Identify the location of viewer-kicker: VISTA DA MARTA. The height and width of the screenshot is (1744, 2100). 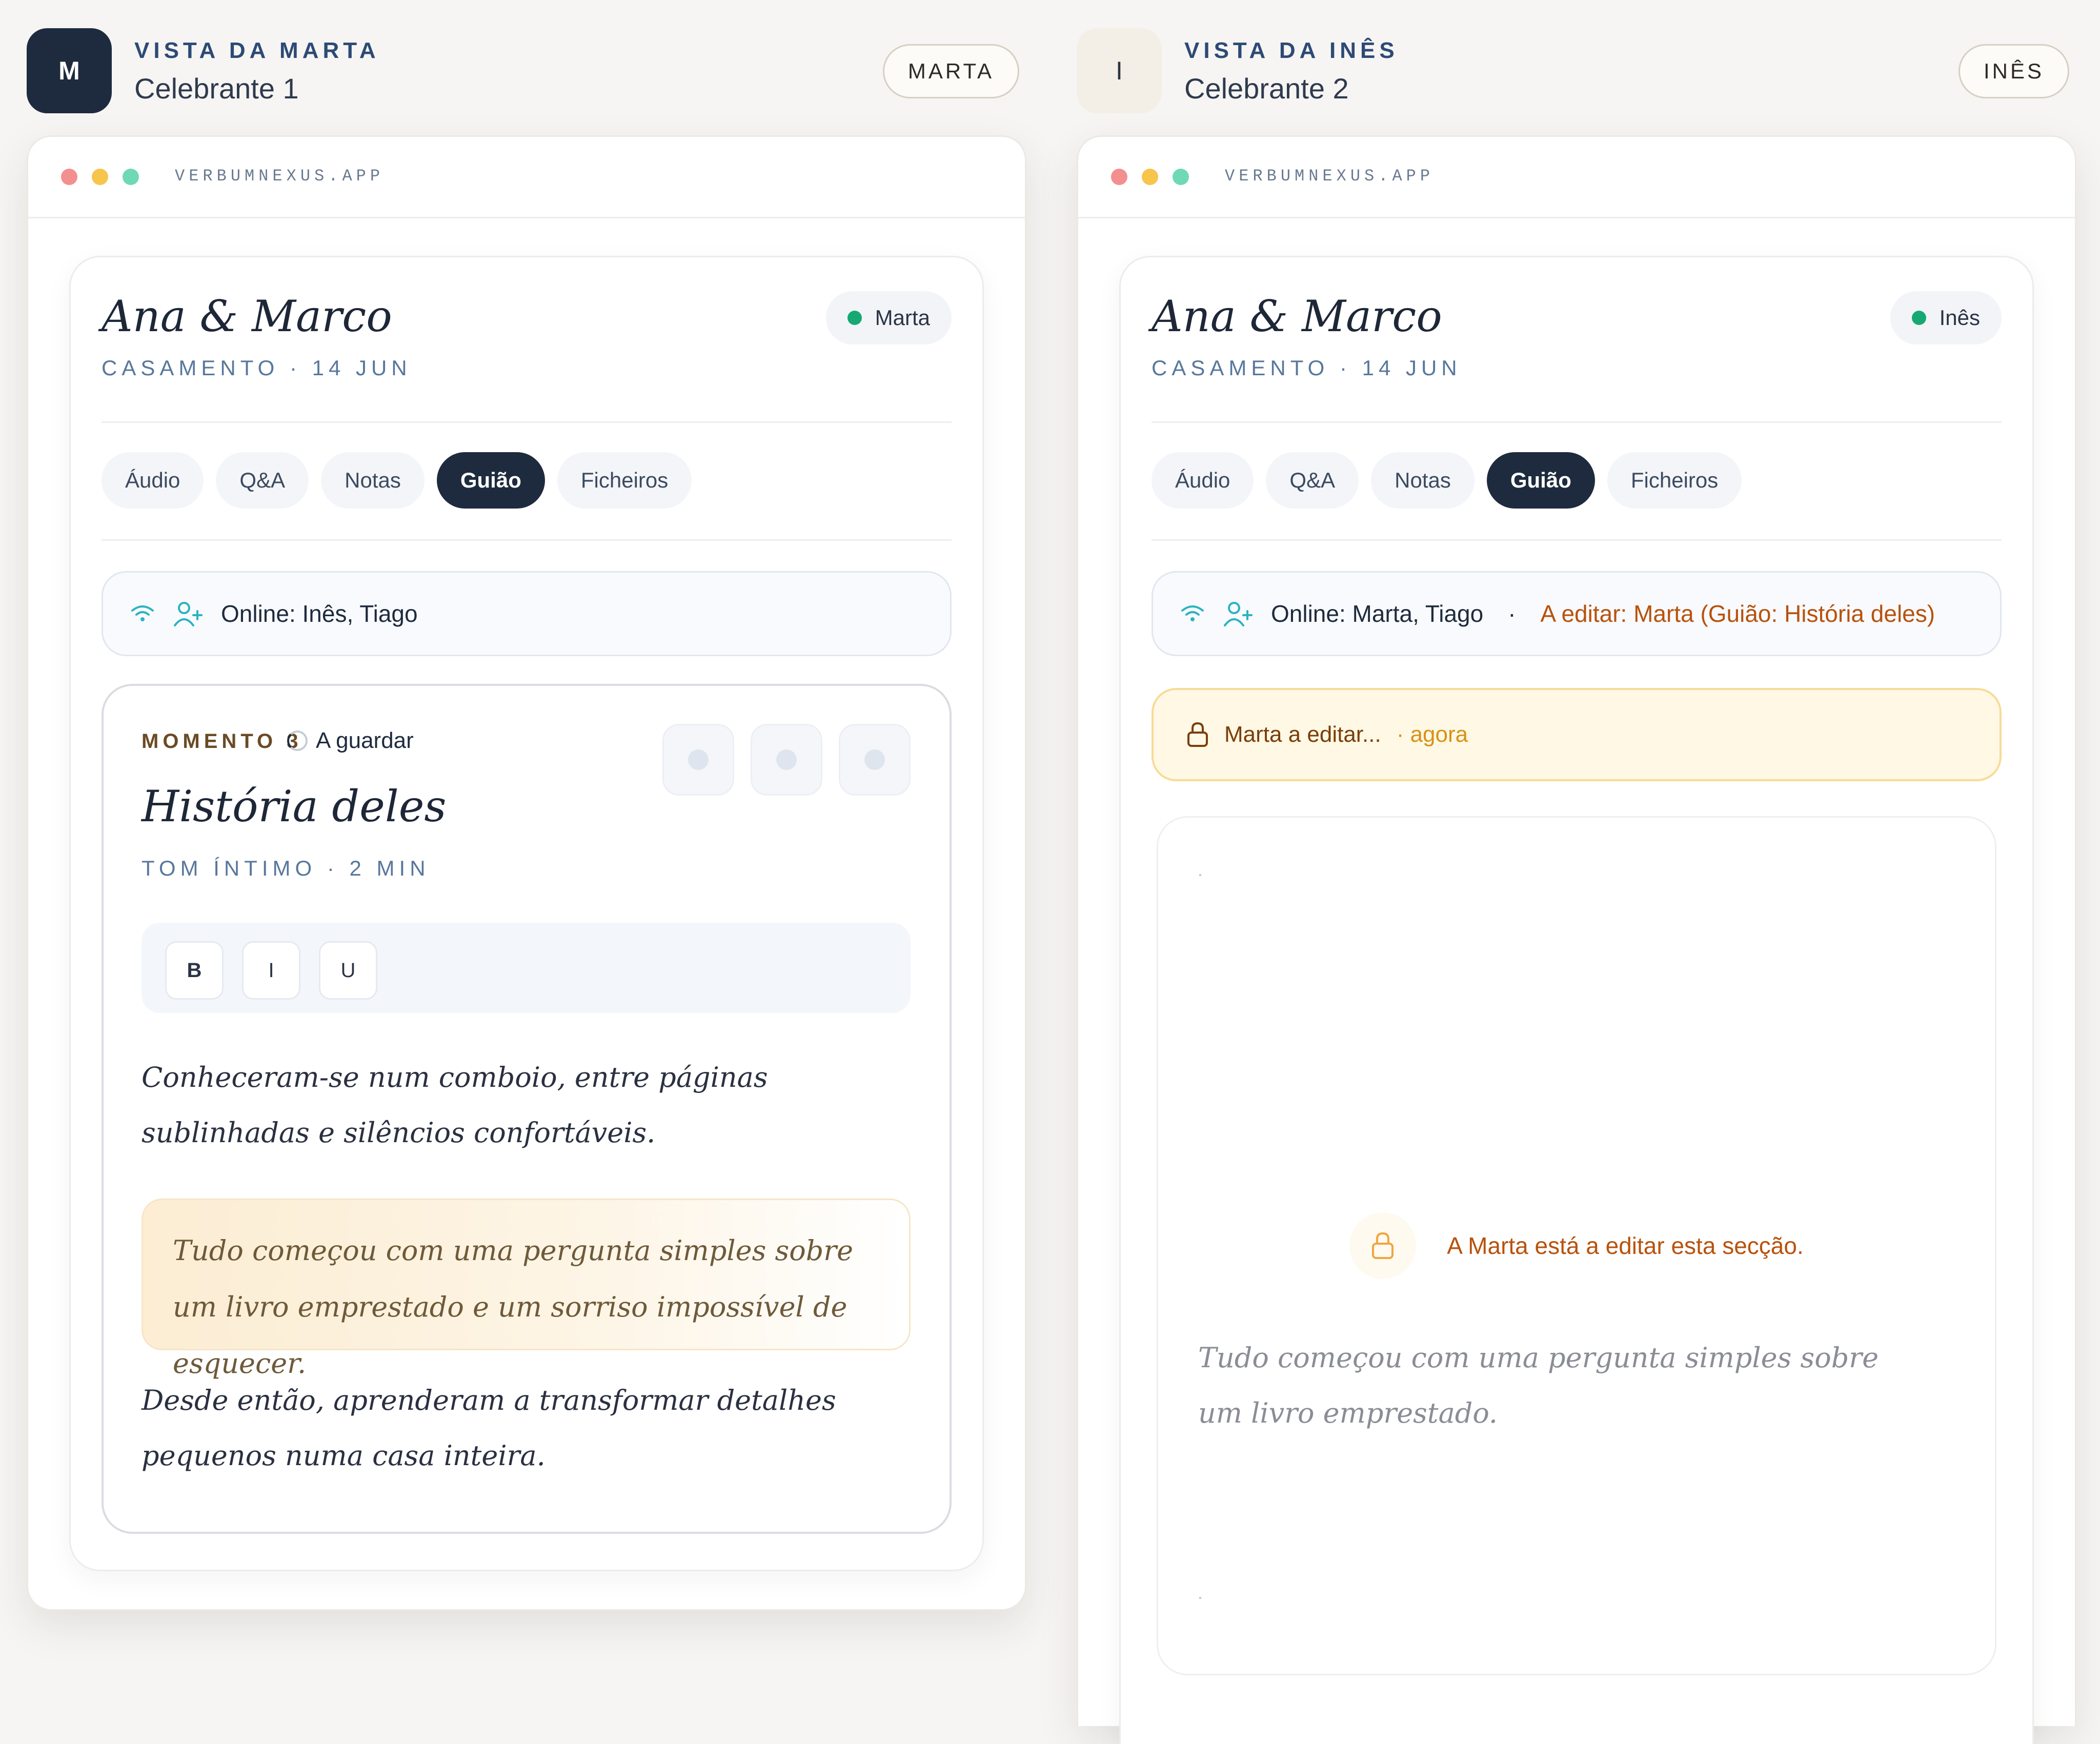
(257, 51).